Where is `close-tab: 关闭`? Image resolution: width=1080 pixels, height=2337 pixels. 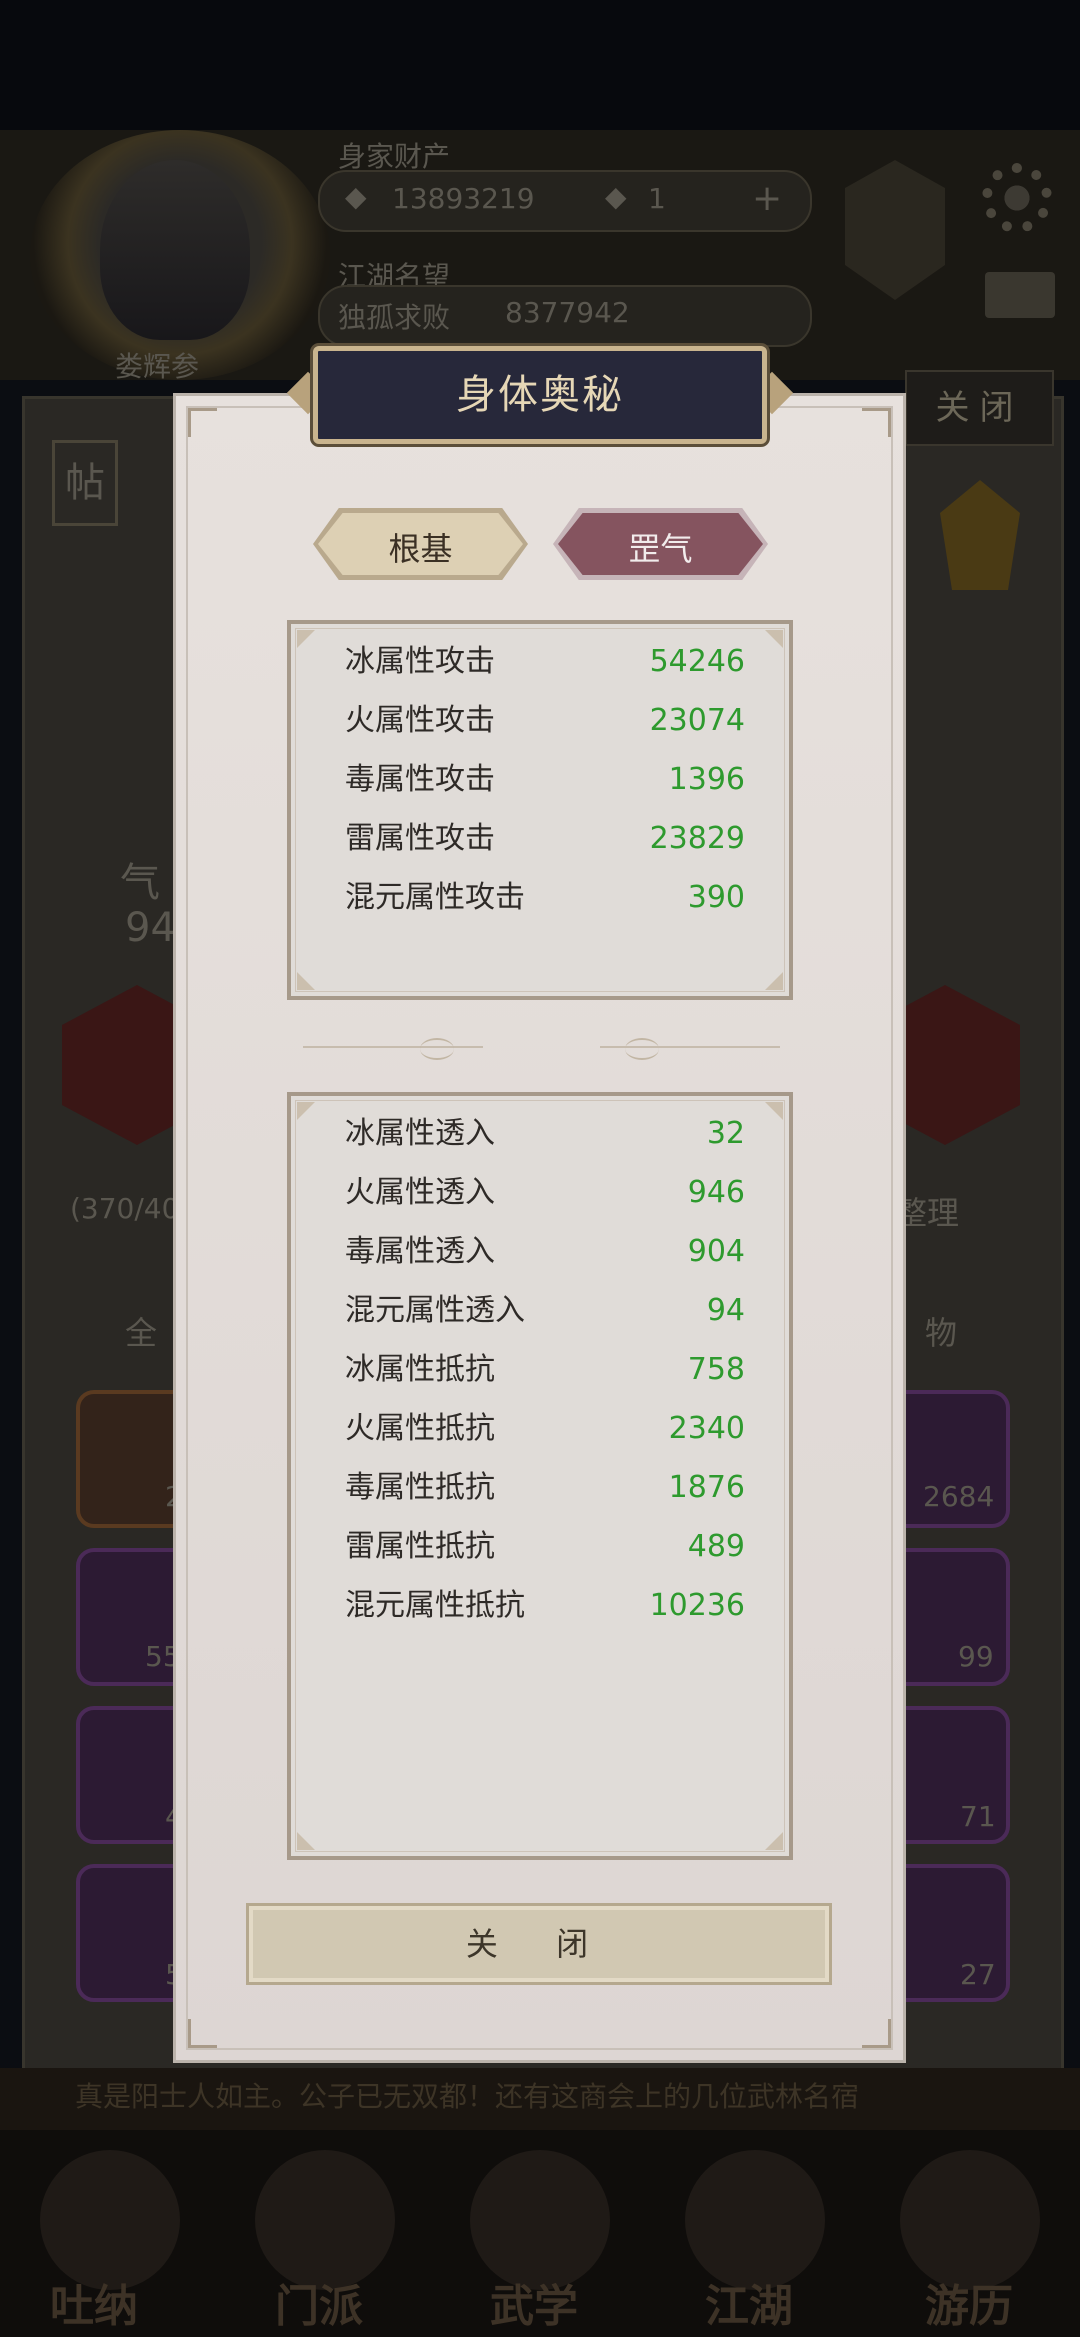
close-tab: 关闭 is located at coordinates (979, 408).